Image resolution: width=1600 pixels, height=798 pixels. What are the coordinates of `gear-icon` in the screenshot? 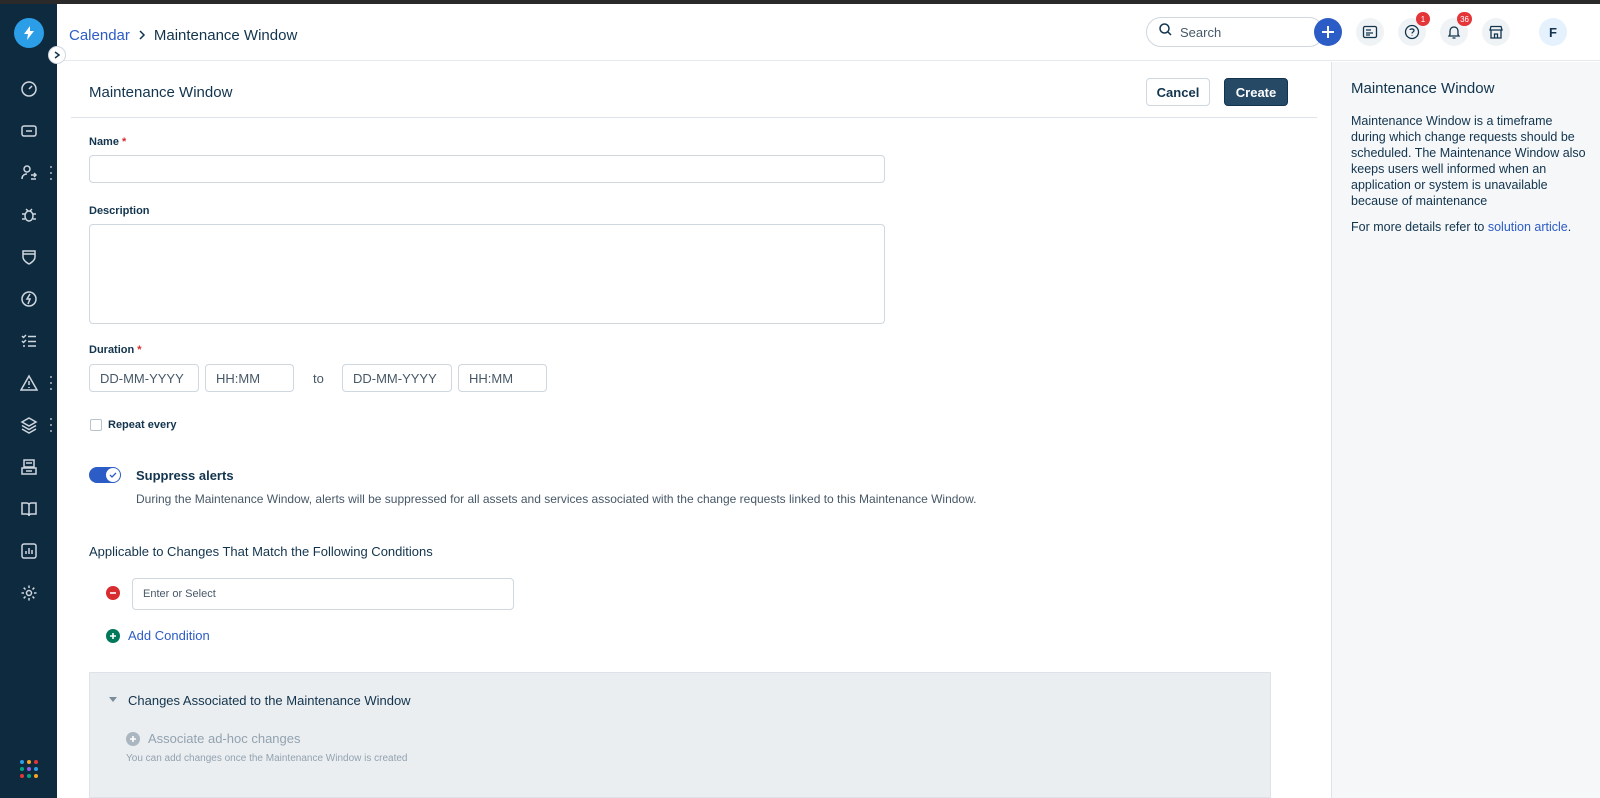 It's located at (29, 593).